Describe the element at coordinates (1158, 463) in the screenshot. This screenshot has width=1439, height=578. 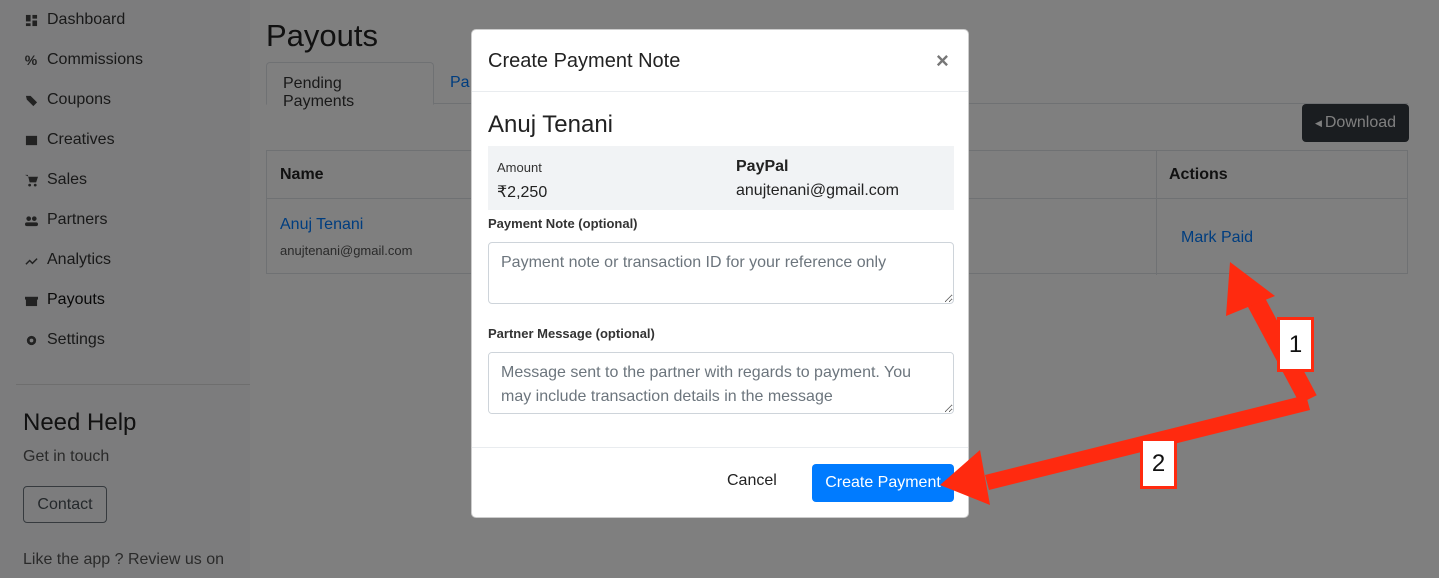
I see `annotation-step-2: 2` at that location.